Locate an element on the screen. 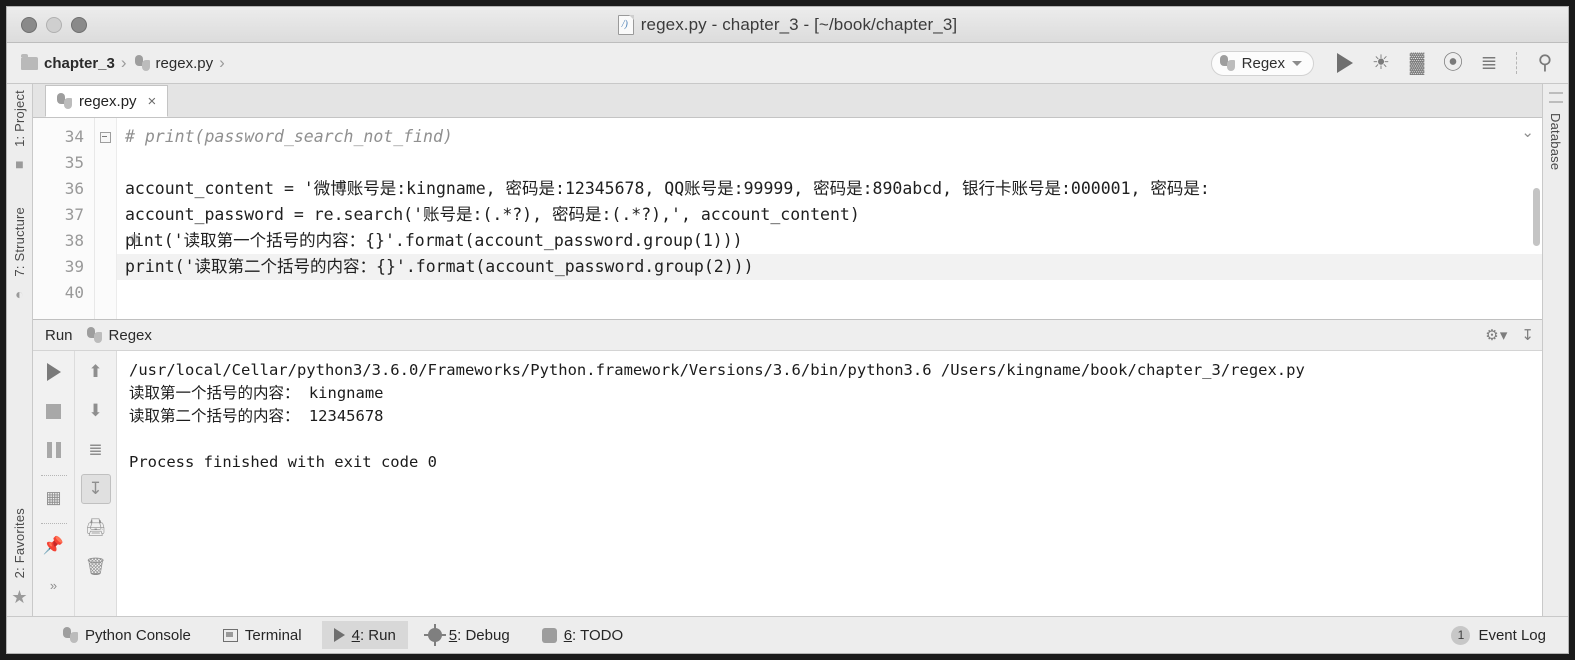 This screenshot has width=1575, height=660. status-item-run: 4: Run is located at coordinates (364, 635).